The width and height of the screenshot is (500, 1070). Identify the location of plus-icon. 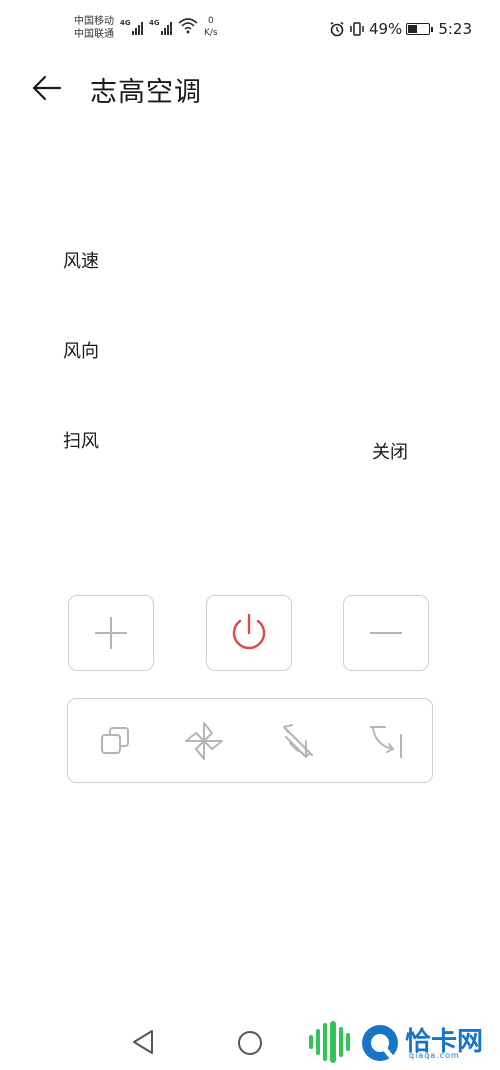
(111, 633).